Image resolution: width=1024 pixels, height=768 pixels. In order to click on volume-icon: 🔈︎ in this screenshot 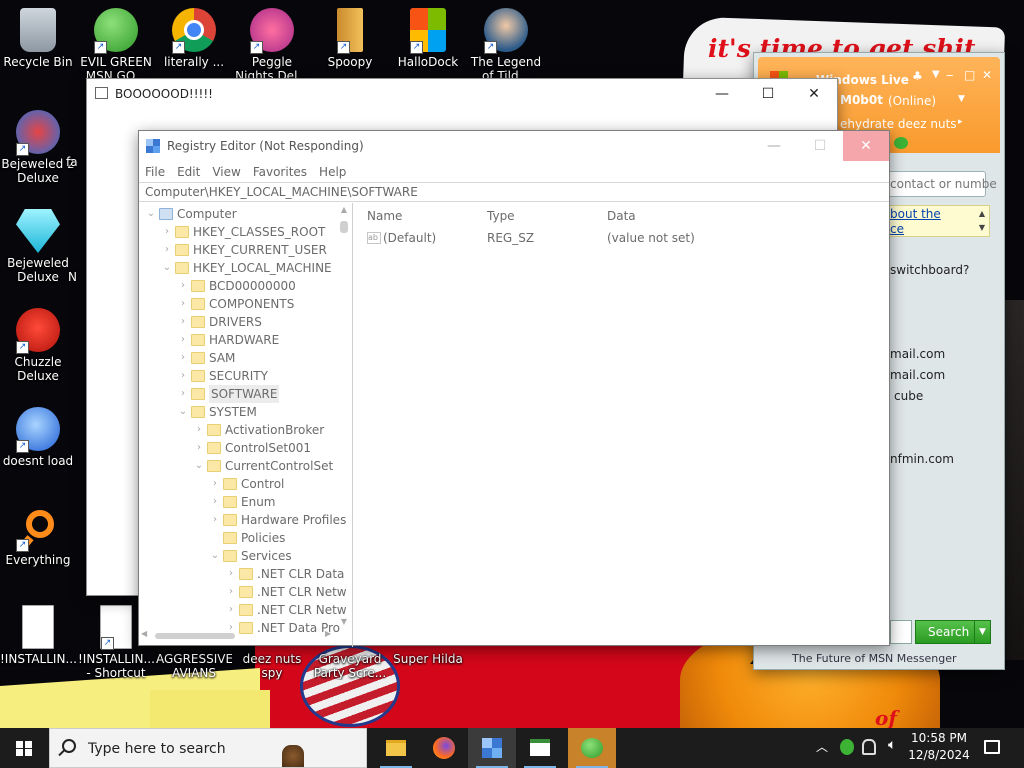, I will do `click(892, 745)`.